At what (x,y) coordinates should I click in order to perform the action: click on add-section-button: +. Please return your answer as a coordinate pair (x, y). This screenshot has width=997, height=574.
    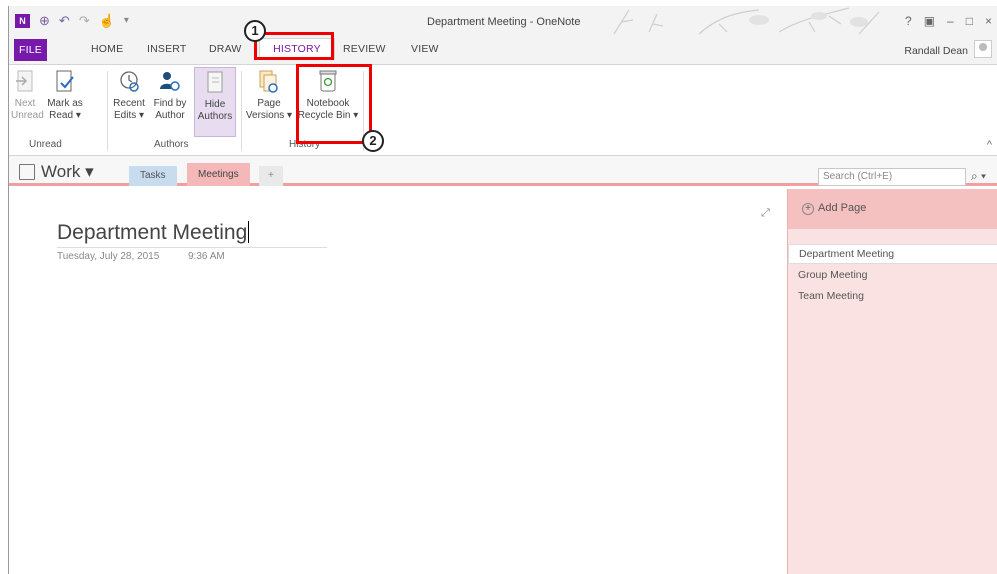
    Looking at the image, I should click on (271, 176).